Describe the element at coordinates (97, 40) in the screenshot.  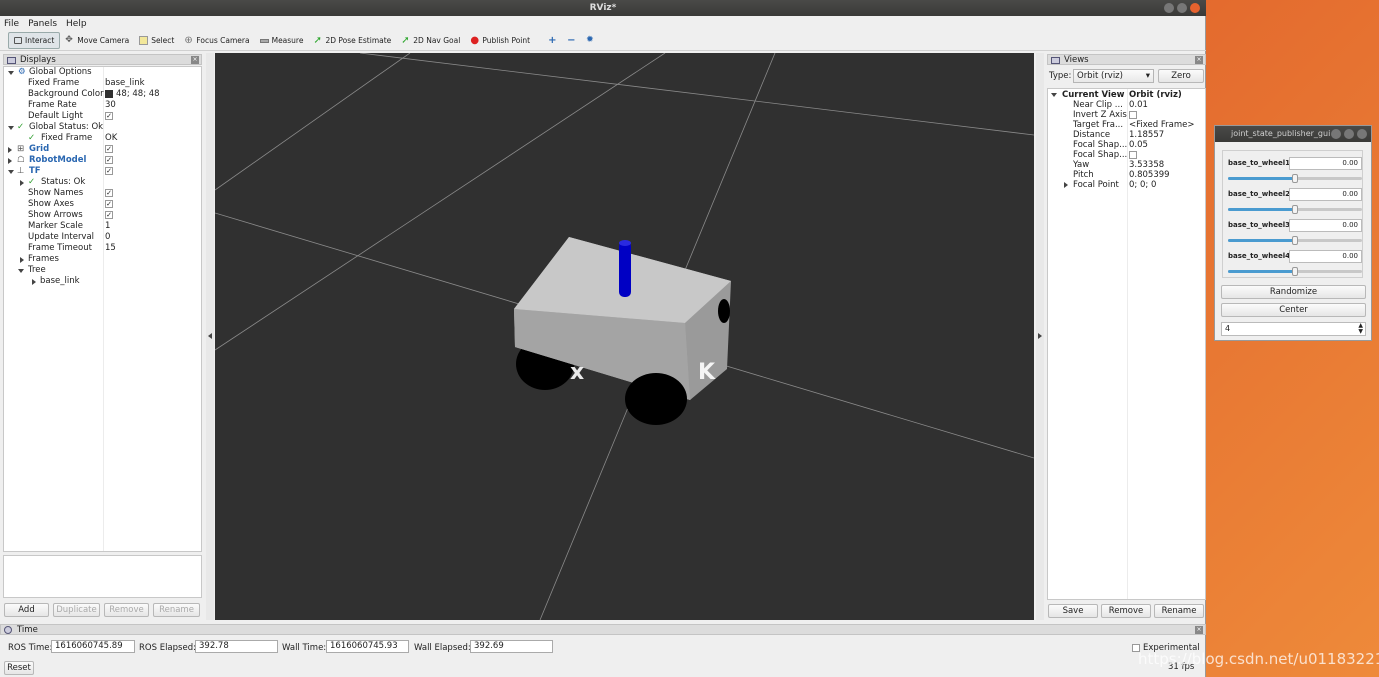
I see `move-camera-tool: ✥ Move Camera` at that location.